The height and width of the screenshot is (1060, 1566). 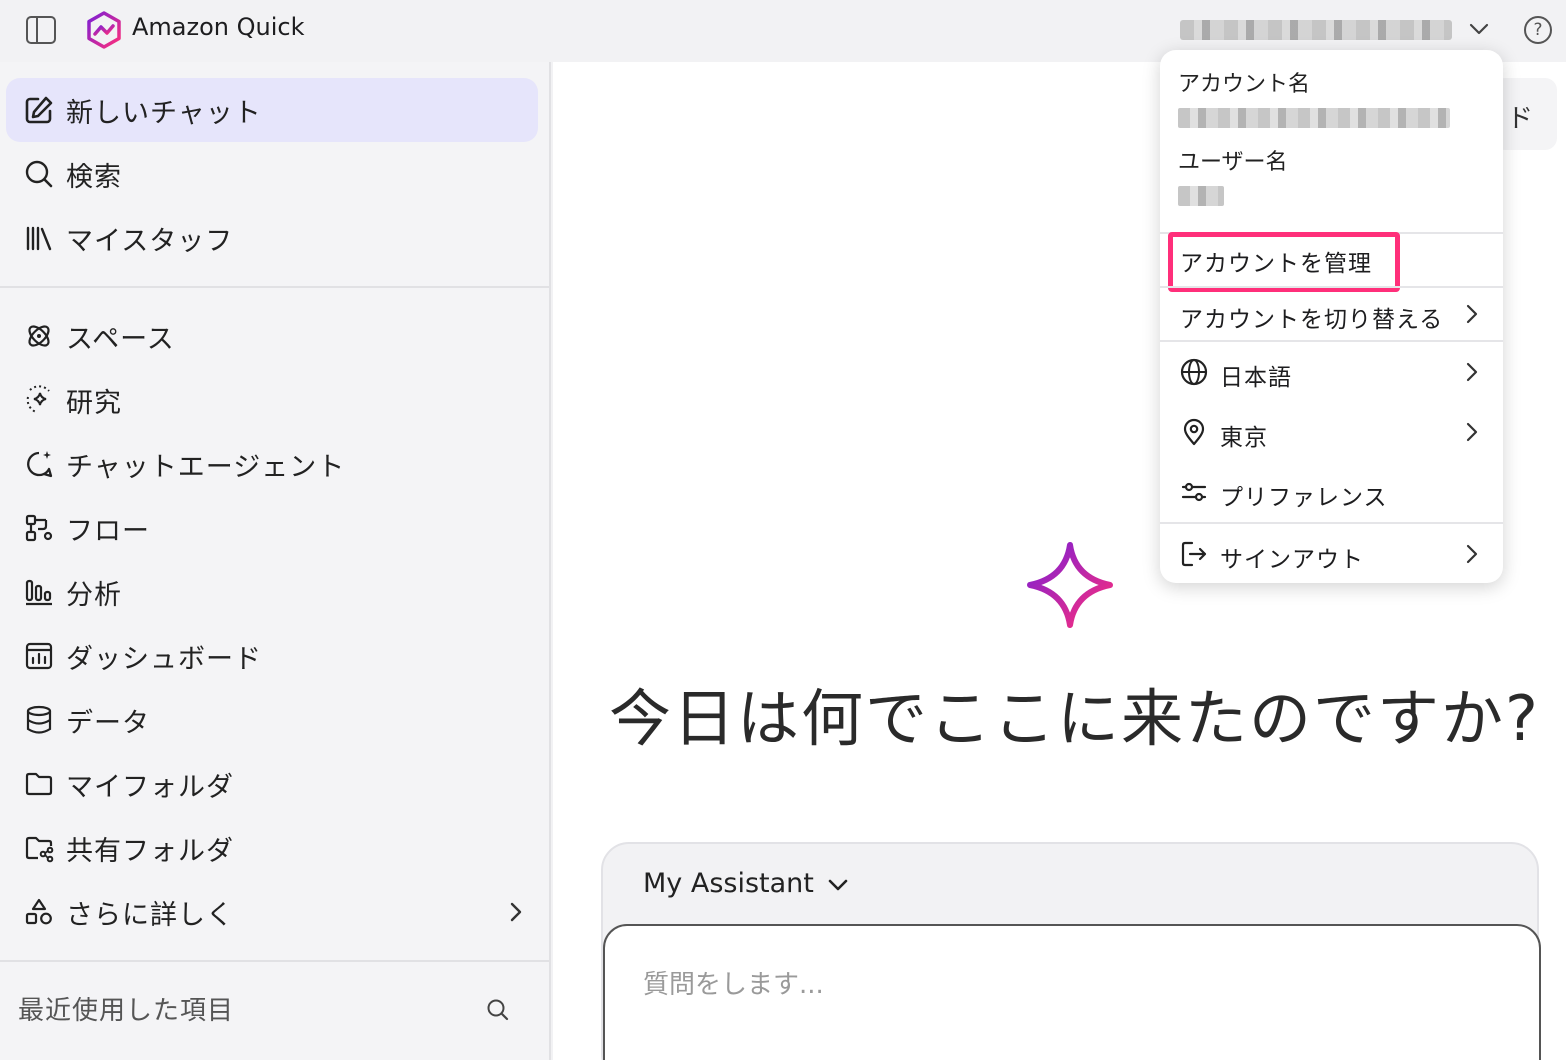 I want to click on menu-item-label: アカウントを管理, so click(x=1276, y=264).